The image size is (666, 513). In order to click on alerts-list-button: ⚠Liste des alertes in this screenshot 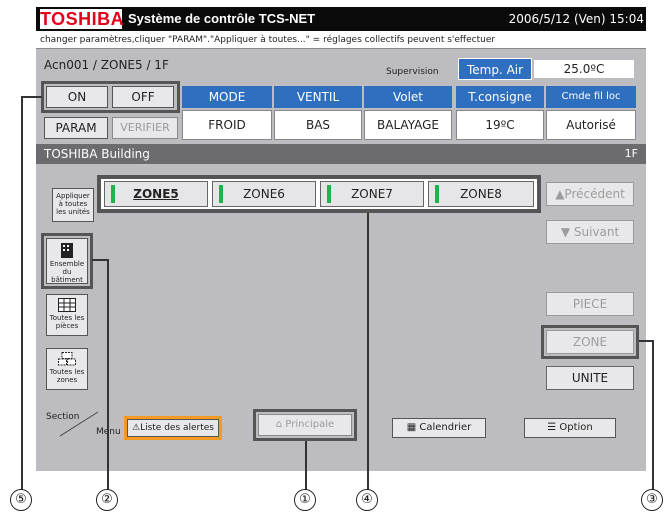, I will do `click(173, 428)`.